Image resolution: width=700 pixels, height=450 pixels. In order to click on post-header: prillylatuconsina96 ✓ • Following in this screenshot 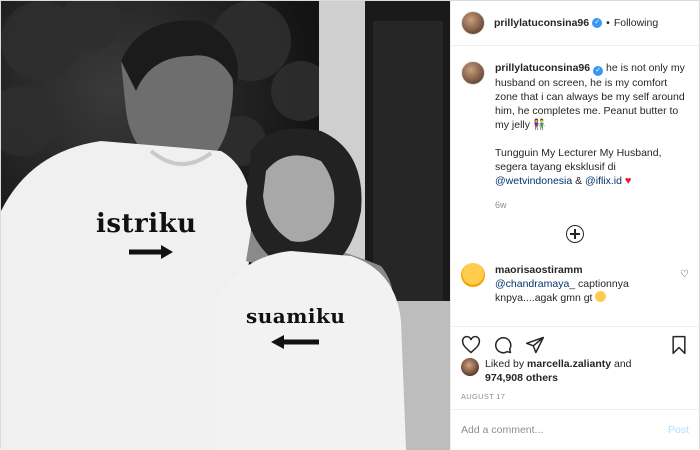, I will do `click(575, 23)`.